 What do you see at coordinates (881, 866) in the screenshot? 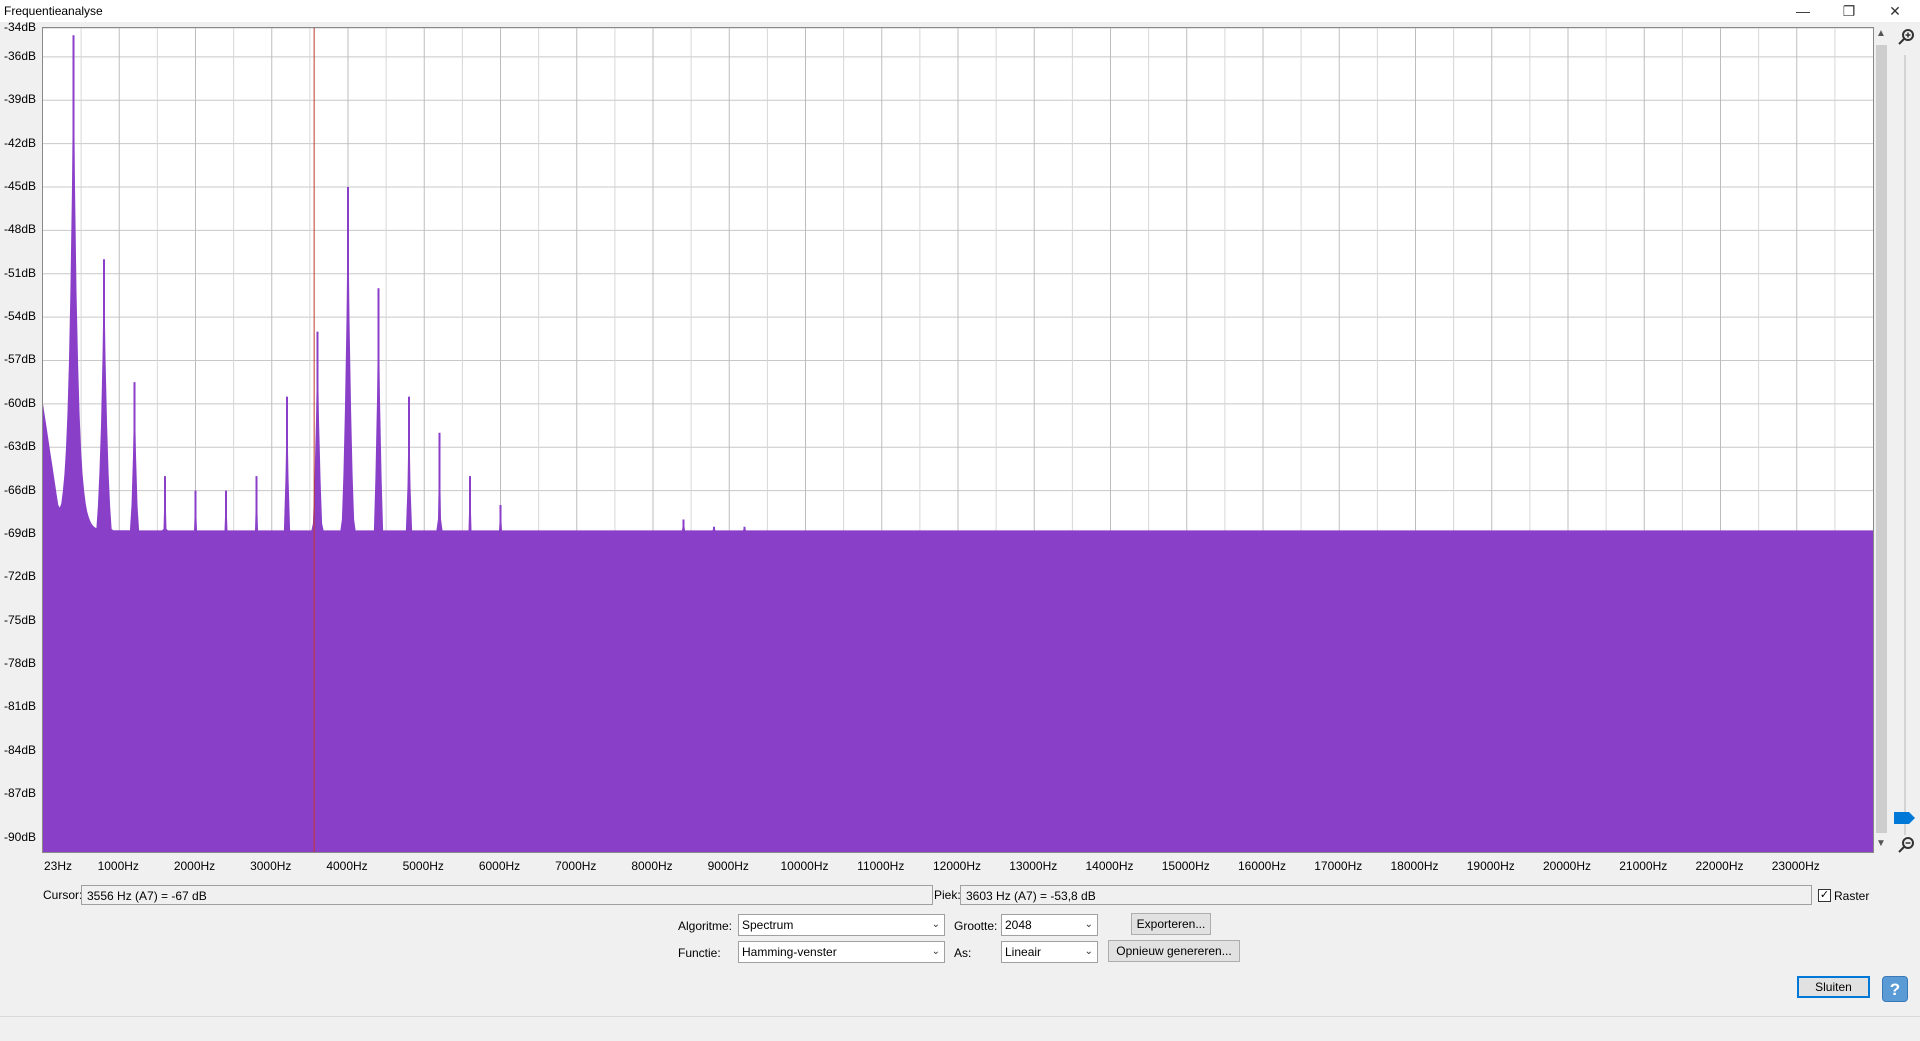
I see `x-tick-label: 11000Hz` at bounding box center [881, 866].